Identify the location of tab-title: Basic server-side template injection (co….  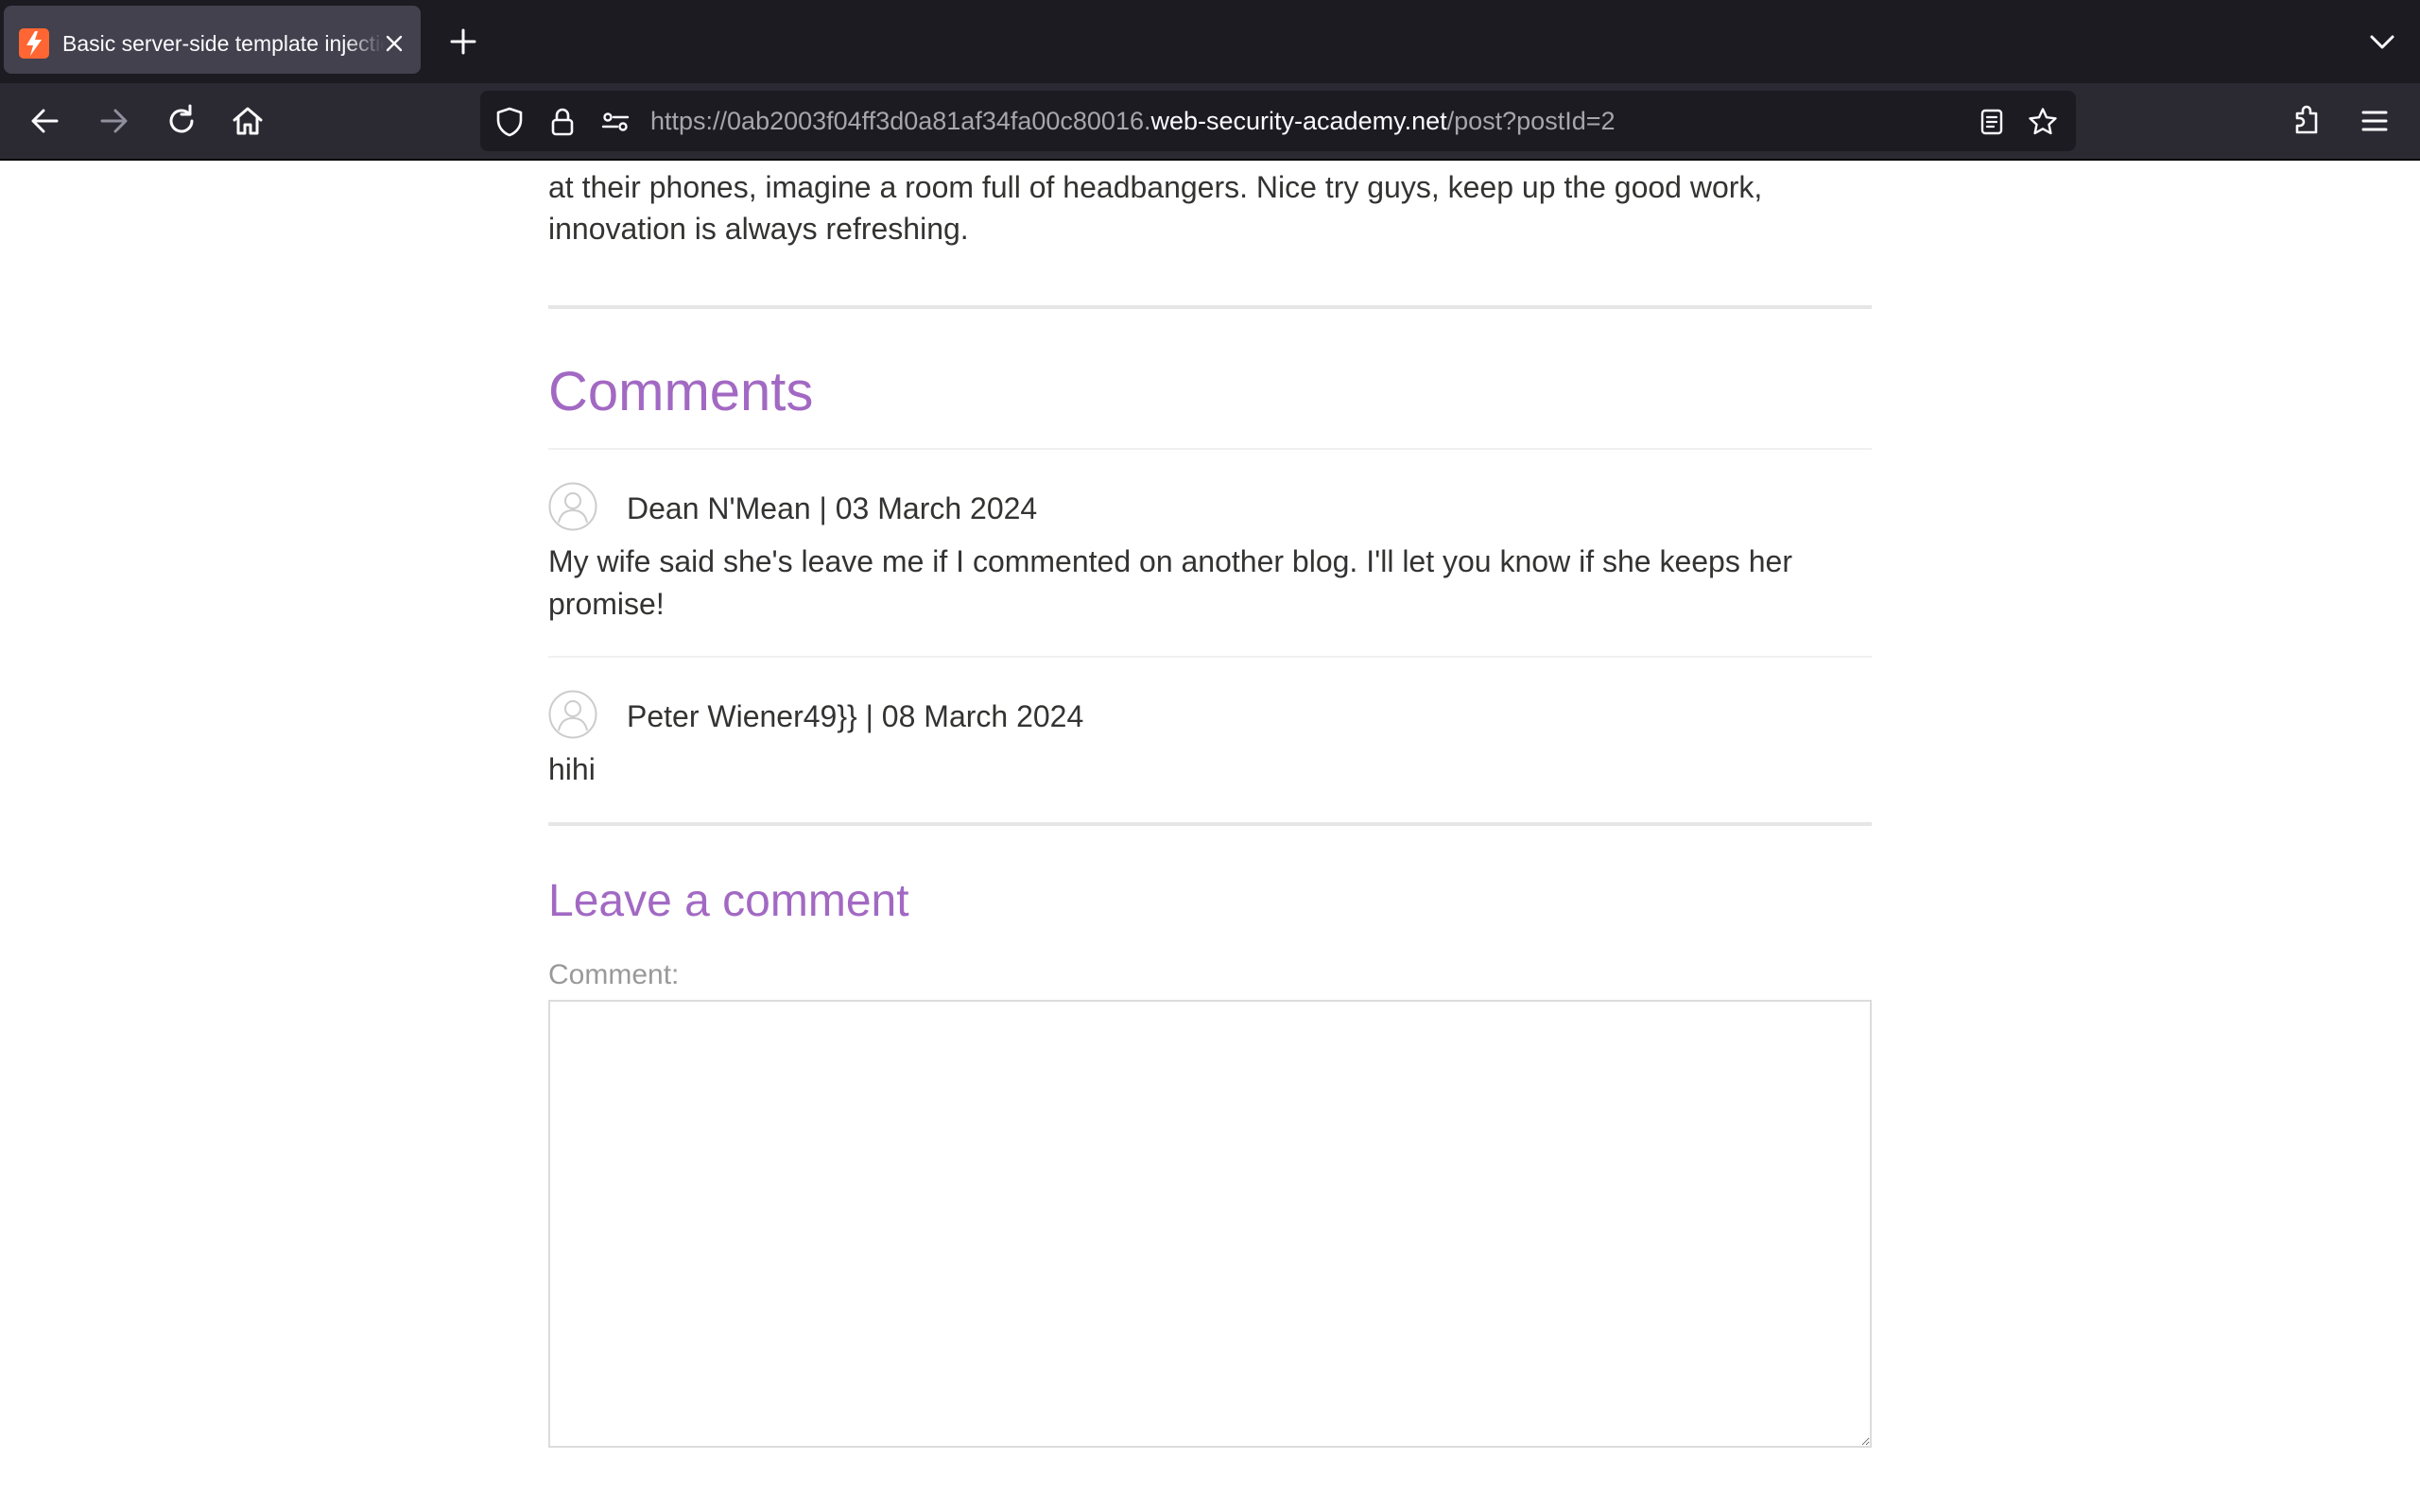
(223, 43).